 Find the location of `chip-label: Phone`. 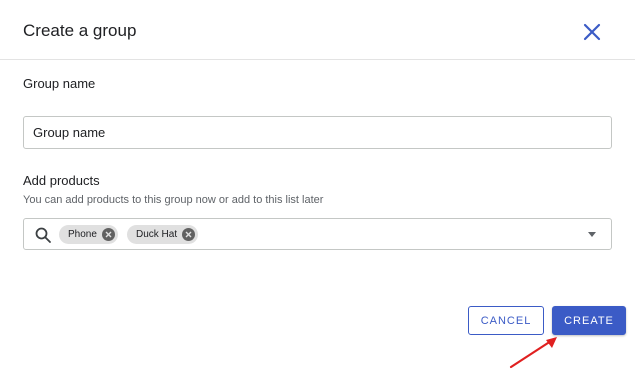

chip-label: Phone is located at coordinates (82, 234).